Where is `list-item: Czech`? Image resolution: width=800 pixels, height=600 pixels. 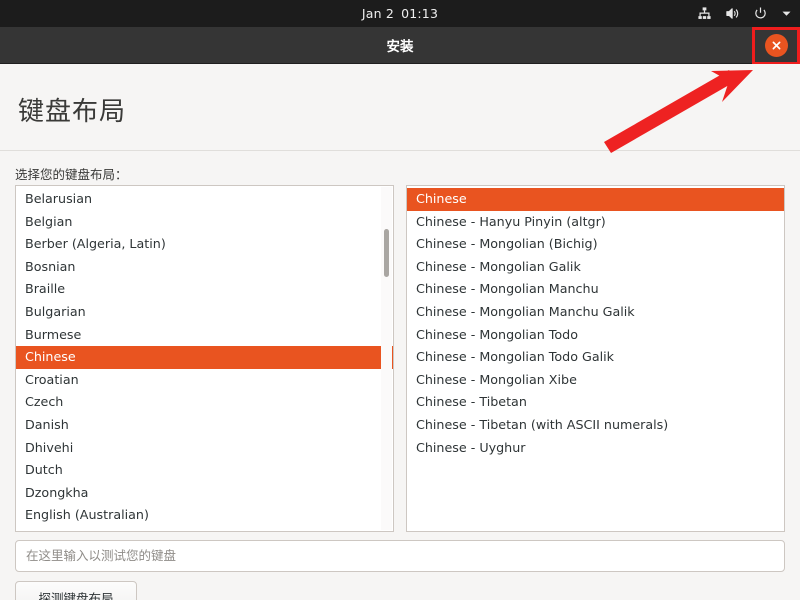
list-item: Czech is located at coordinates (204, 402).